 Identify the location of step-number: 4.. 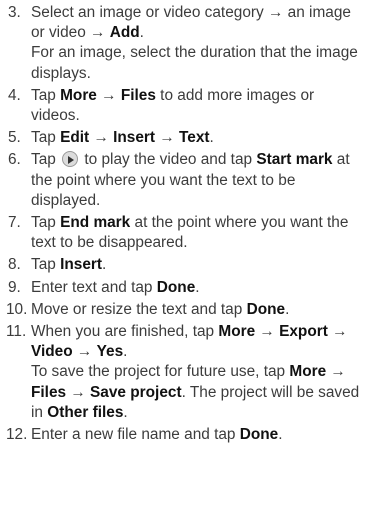
(14, 95).